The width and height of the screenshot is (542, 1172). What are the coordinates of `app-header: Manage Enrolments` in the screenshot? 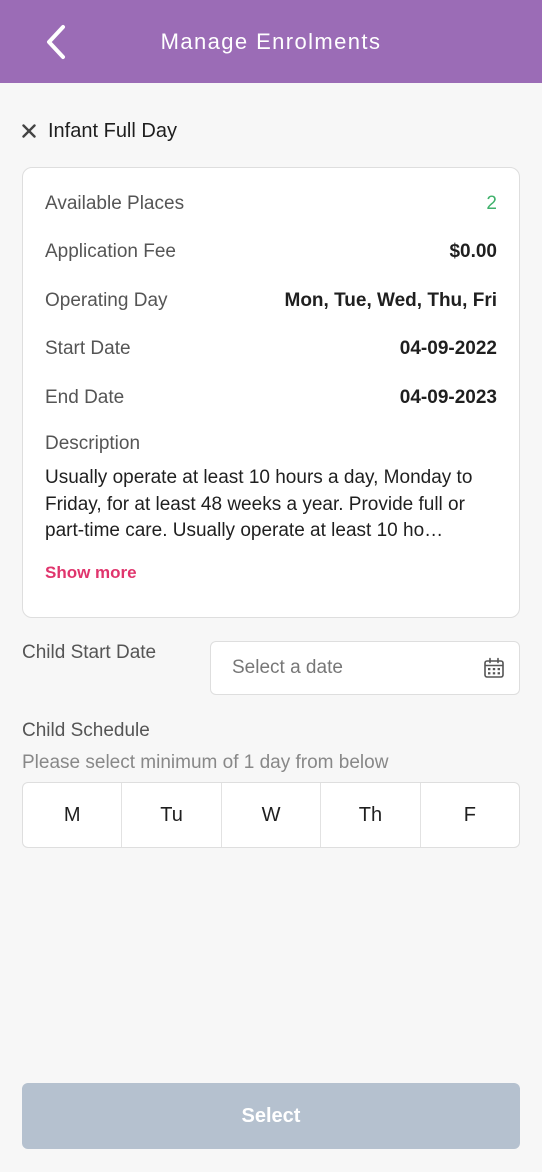 It's located at (271, 41).